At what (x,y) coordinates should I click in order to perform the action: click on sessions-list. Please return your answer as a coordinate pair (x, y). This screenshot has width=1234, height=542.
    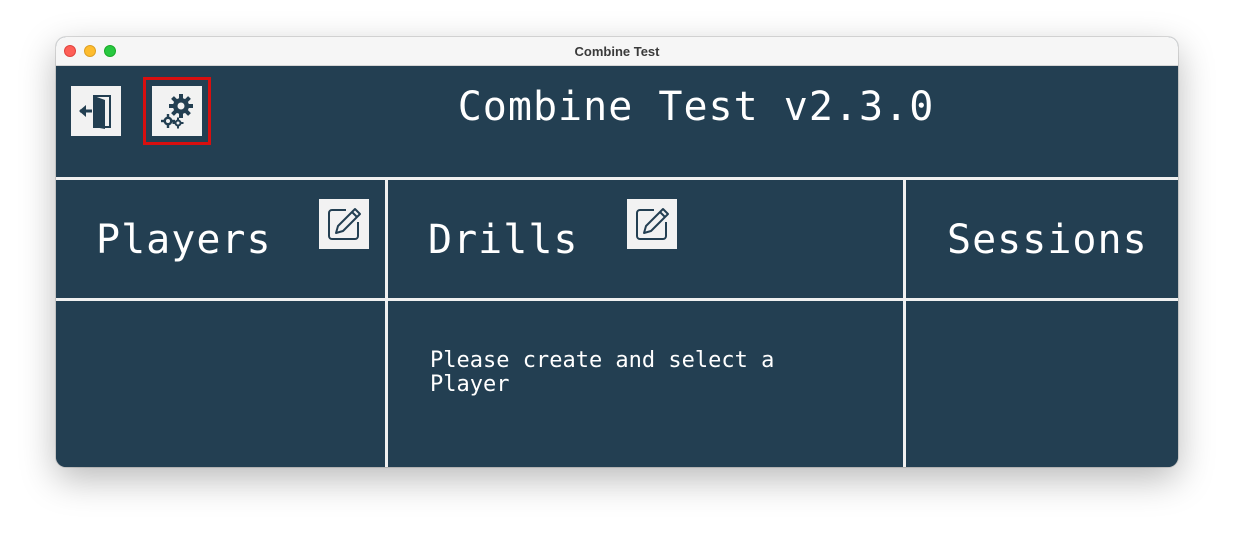
    Looking at the image, I should click on (1042, 384).